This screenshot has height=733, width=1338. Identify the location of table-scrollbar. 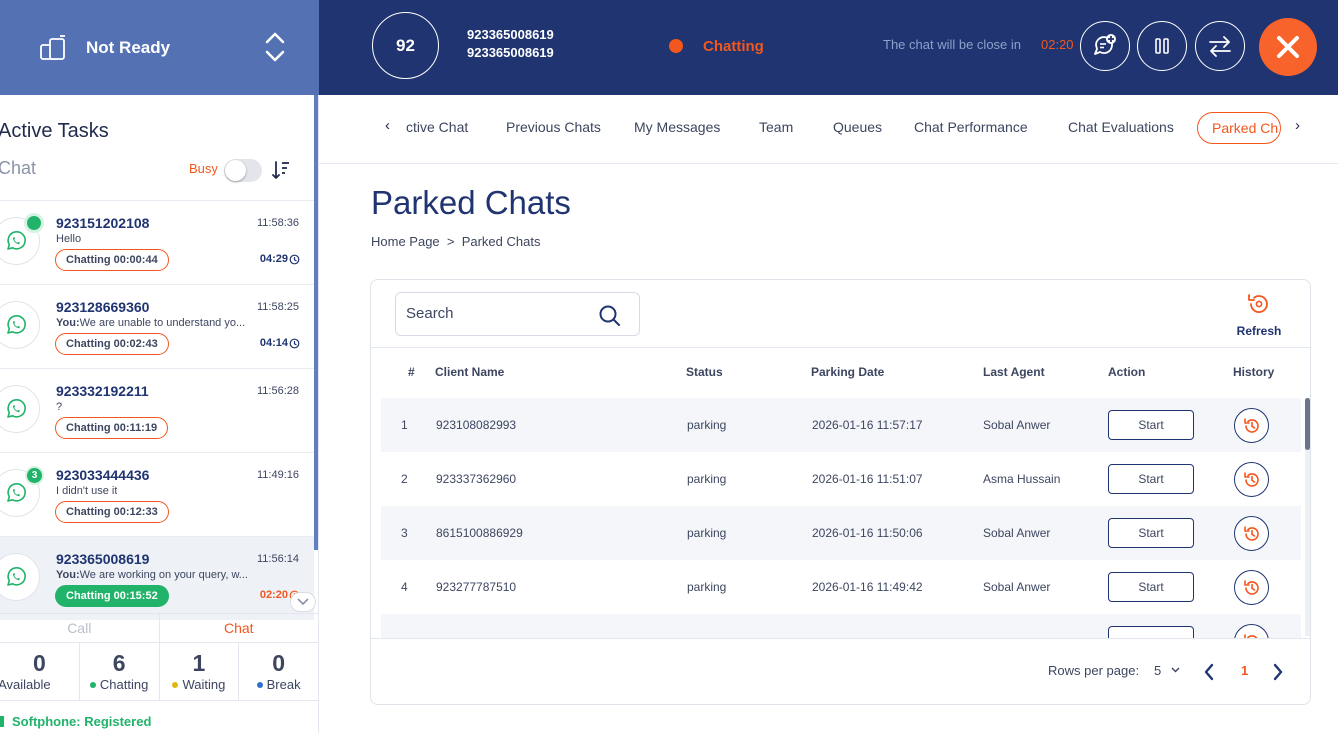
(1307, 517).